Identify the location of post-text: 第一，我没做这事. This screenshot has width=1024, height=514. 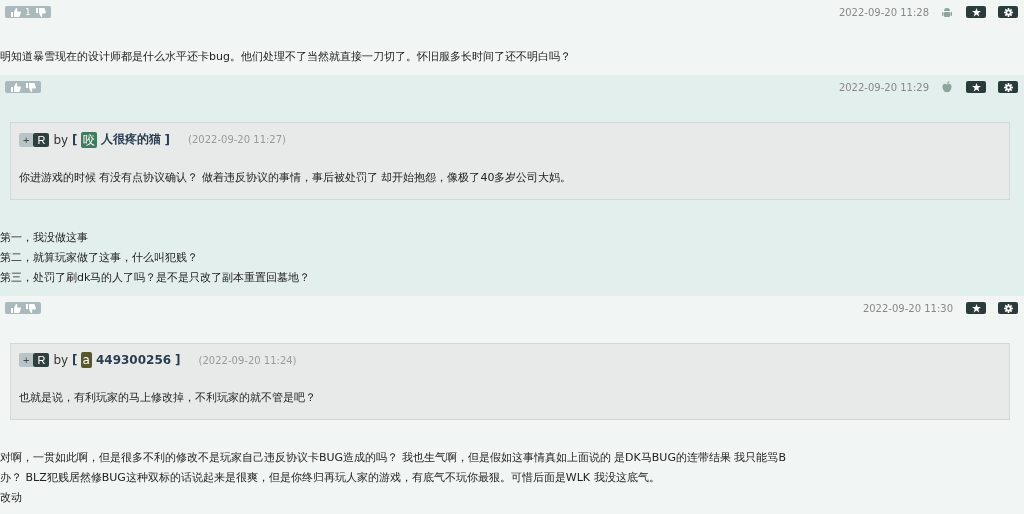
(44, 238).